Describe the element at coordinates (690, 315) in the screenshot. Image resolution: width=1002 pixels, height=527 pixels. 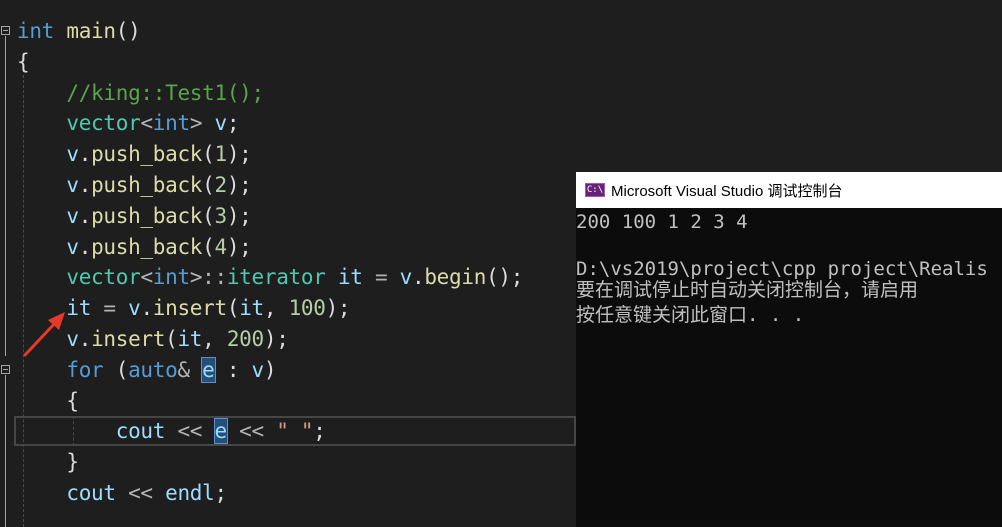
I see `console-output-line: 按任意键关闭此窗口. . .` at that location.